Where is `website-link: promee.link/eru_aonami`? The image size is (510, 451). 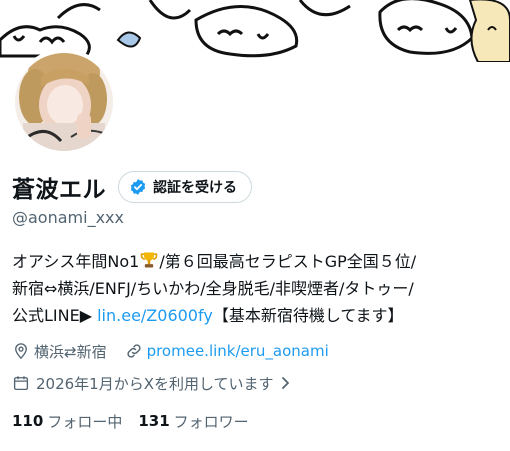 website-link: promee.link/eru_aonami is located at coordinates (238, 351).